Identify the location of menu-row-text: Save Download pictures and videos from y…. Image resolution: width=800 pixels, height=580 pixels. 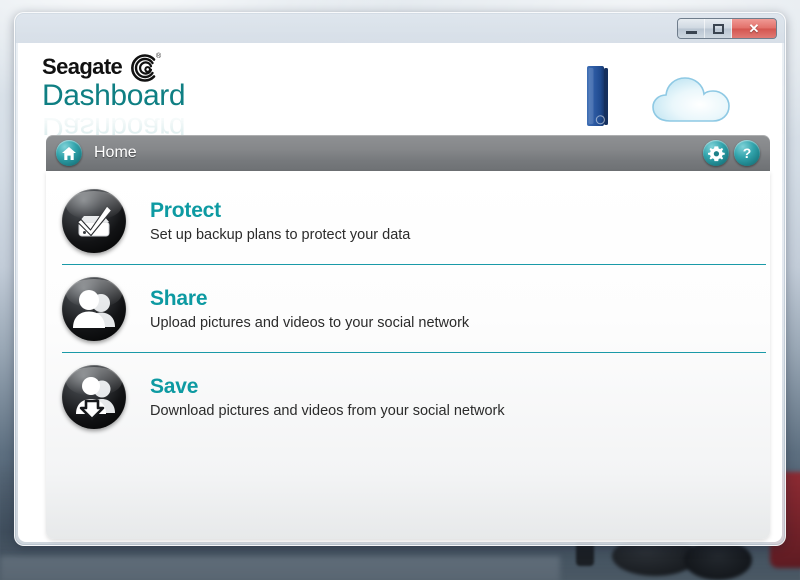
(327, 397).